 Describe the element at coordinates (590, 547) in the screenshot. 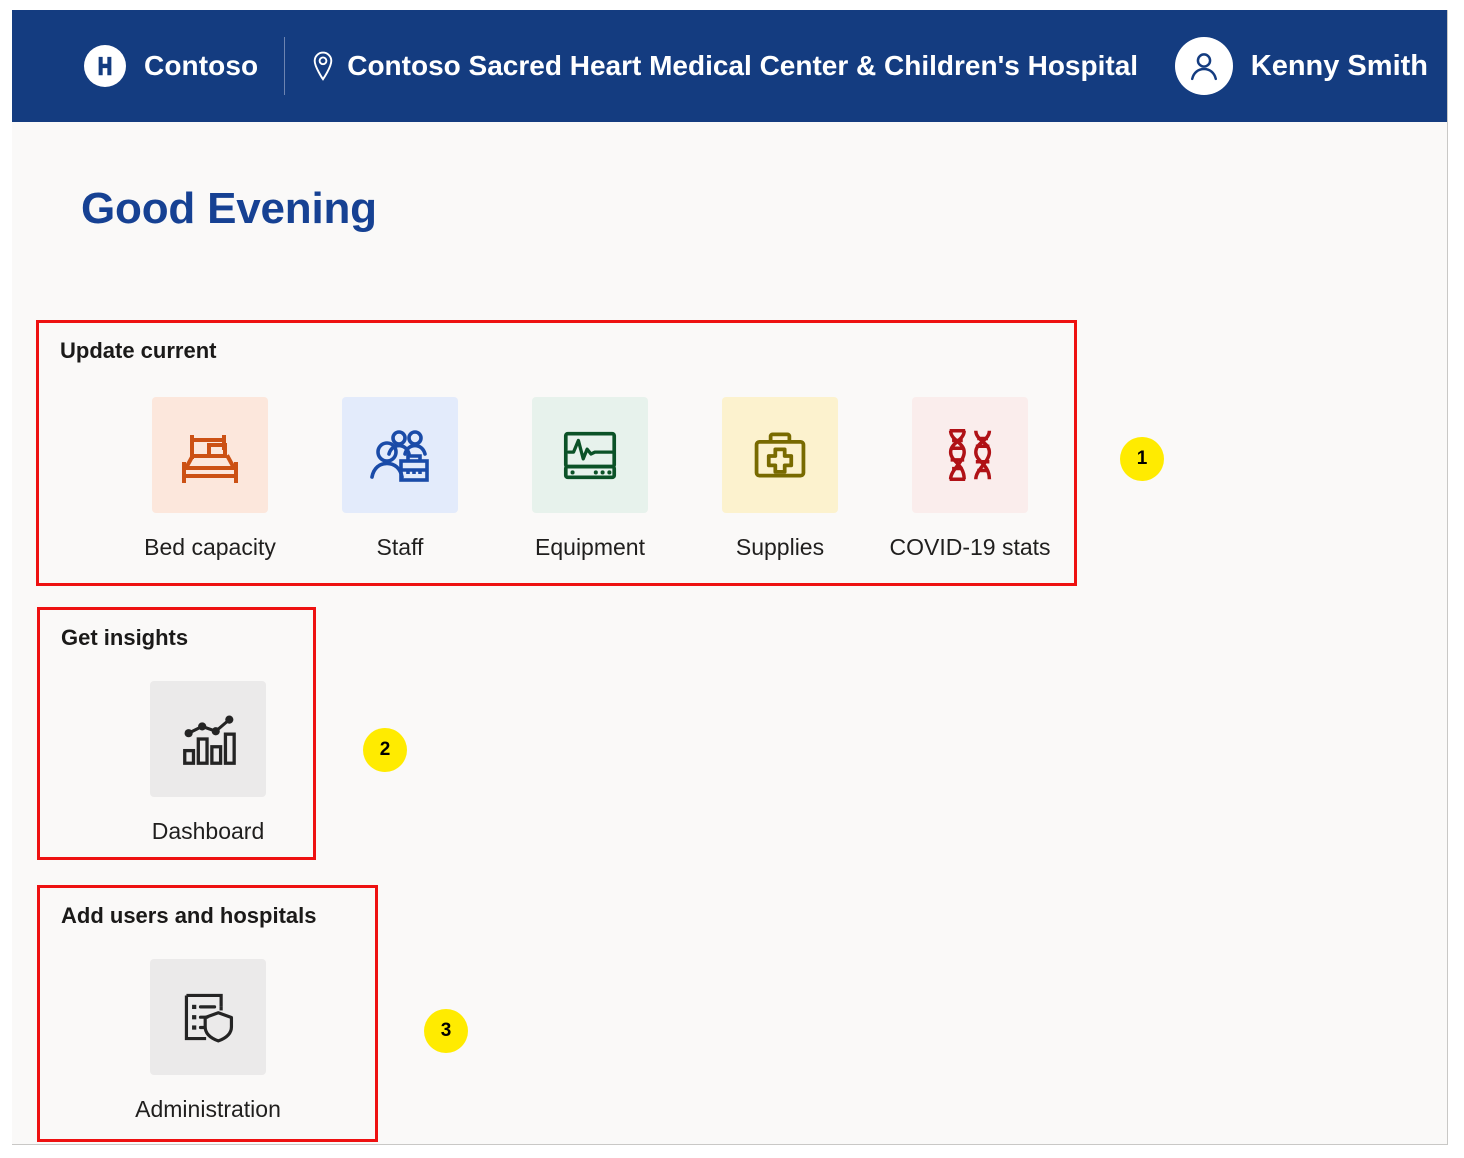

I see `tile-label: Equipment` at that location.